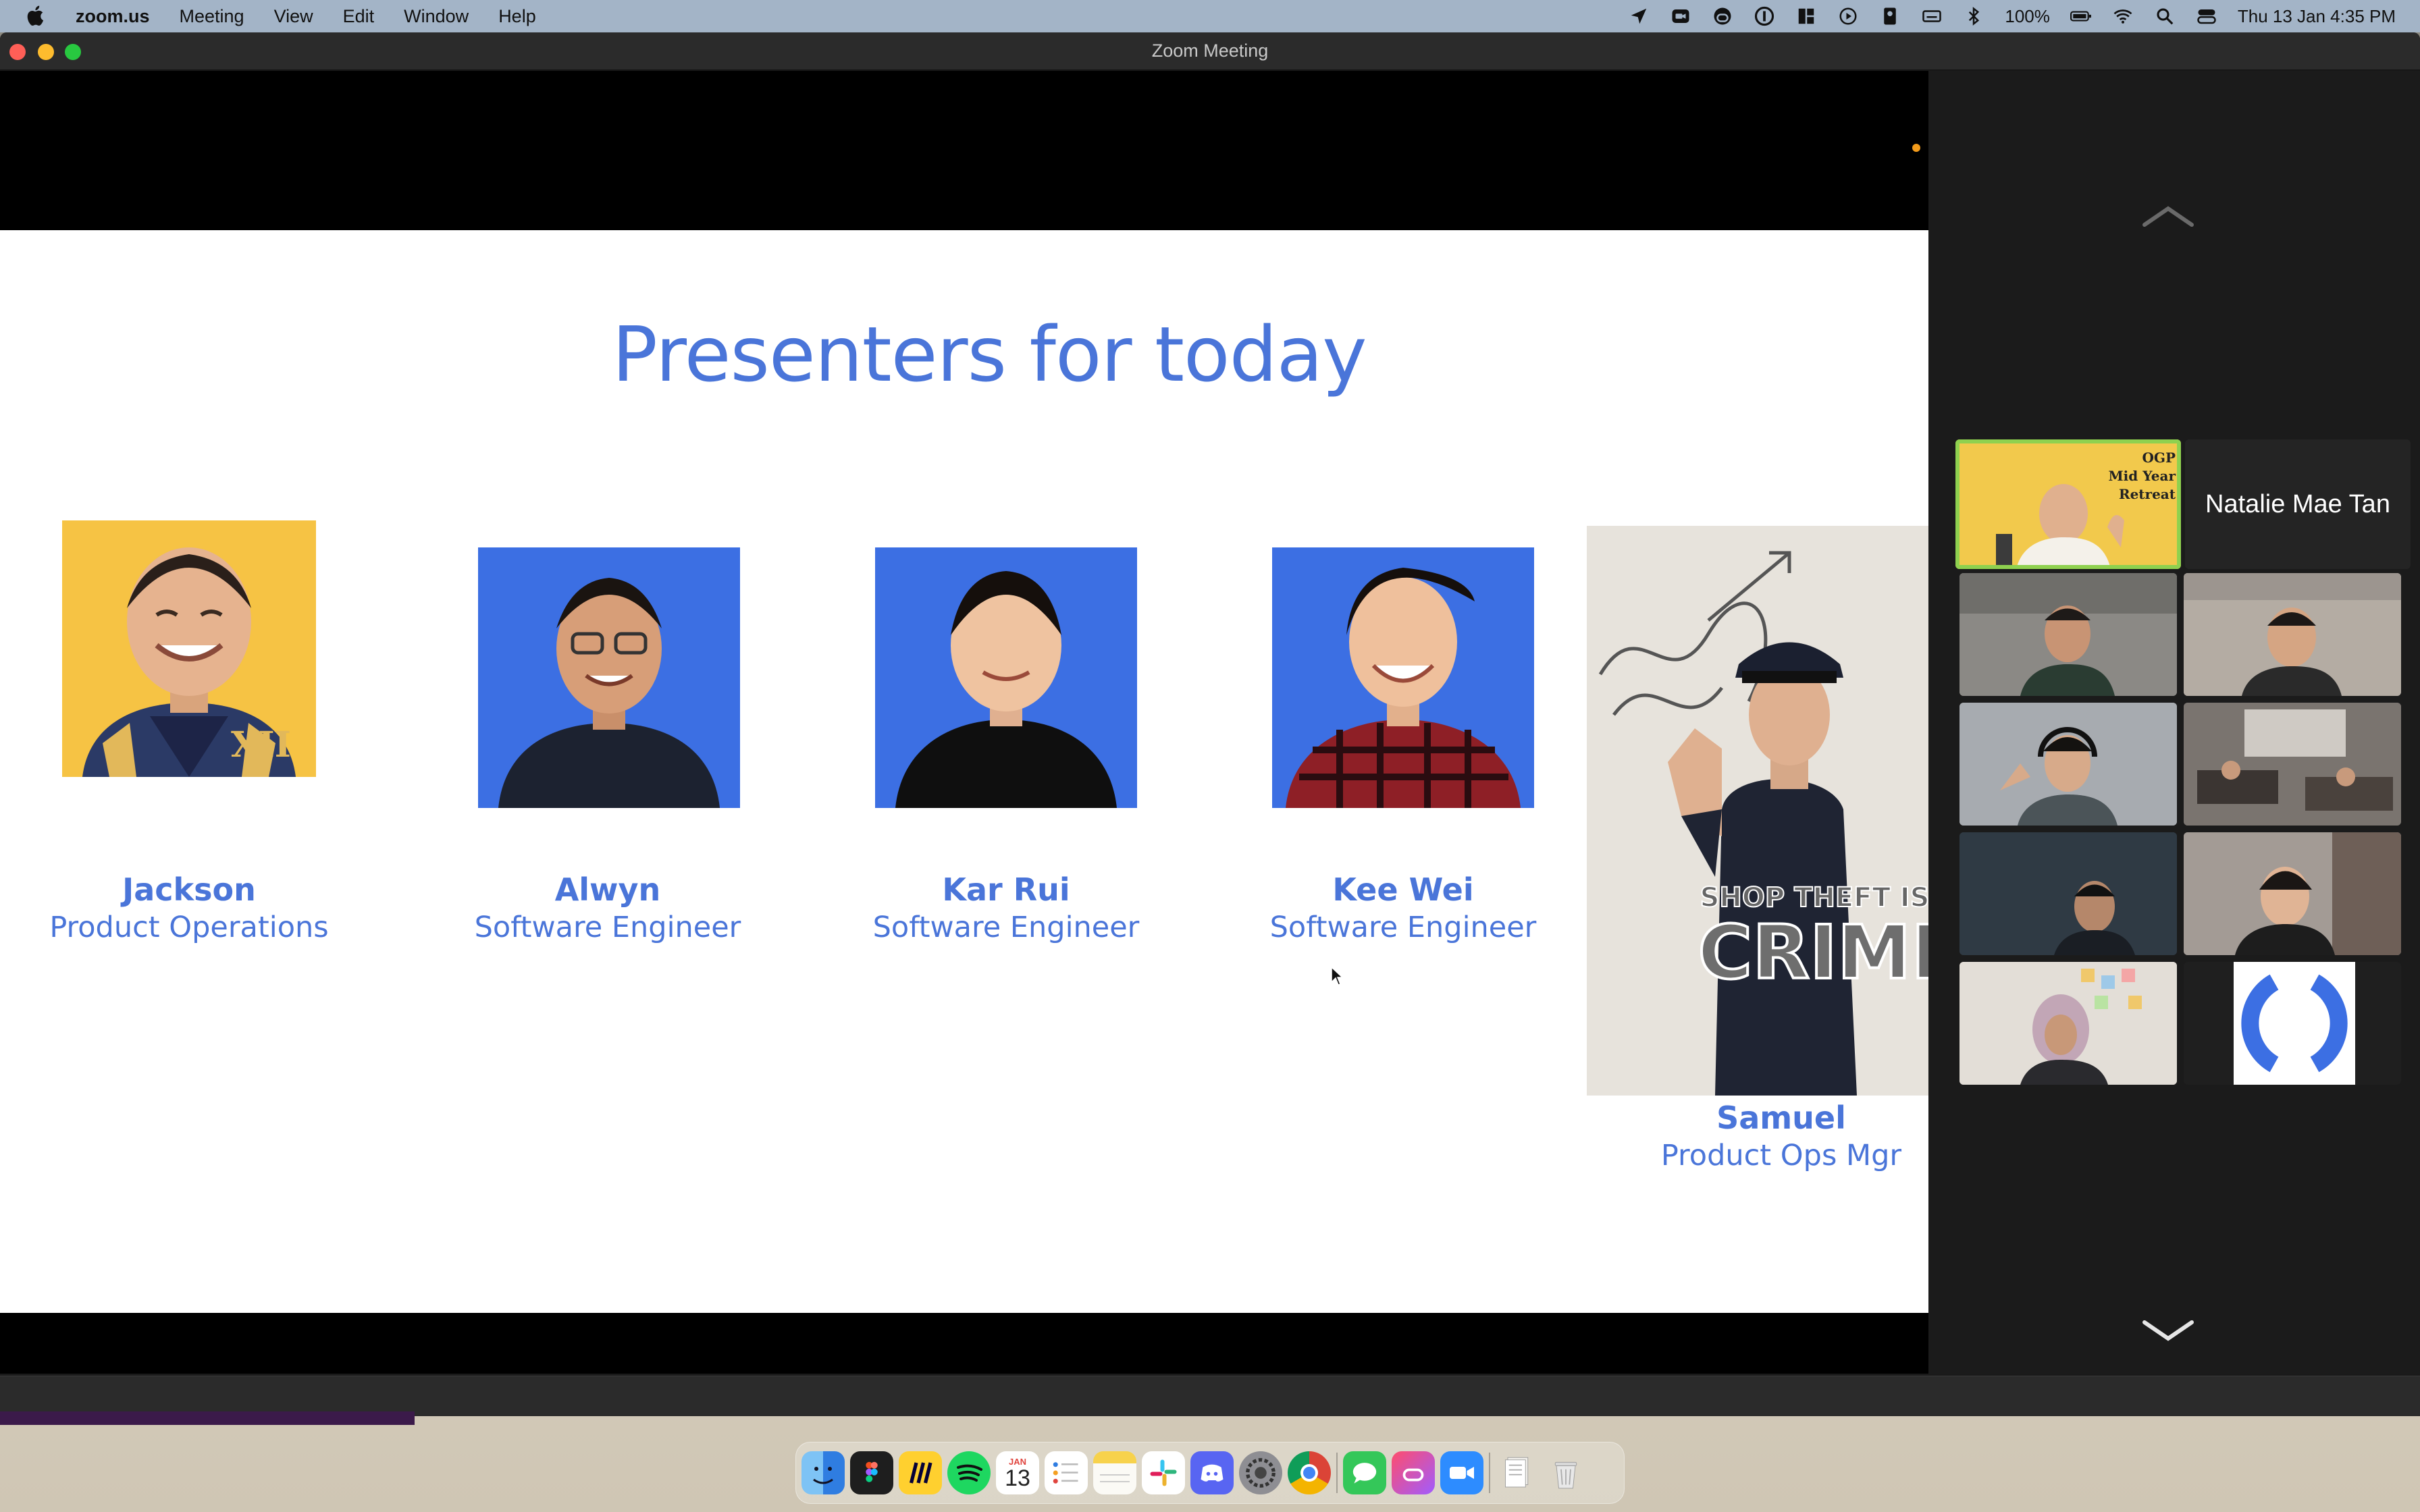 The height and width of the screenshot is (1512, 2420). Describe the element at coordinates (607, 889) in the screenshot. I see `presenter-name: Alwyn` at that location.